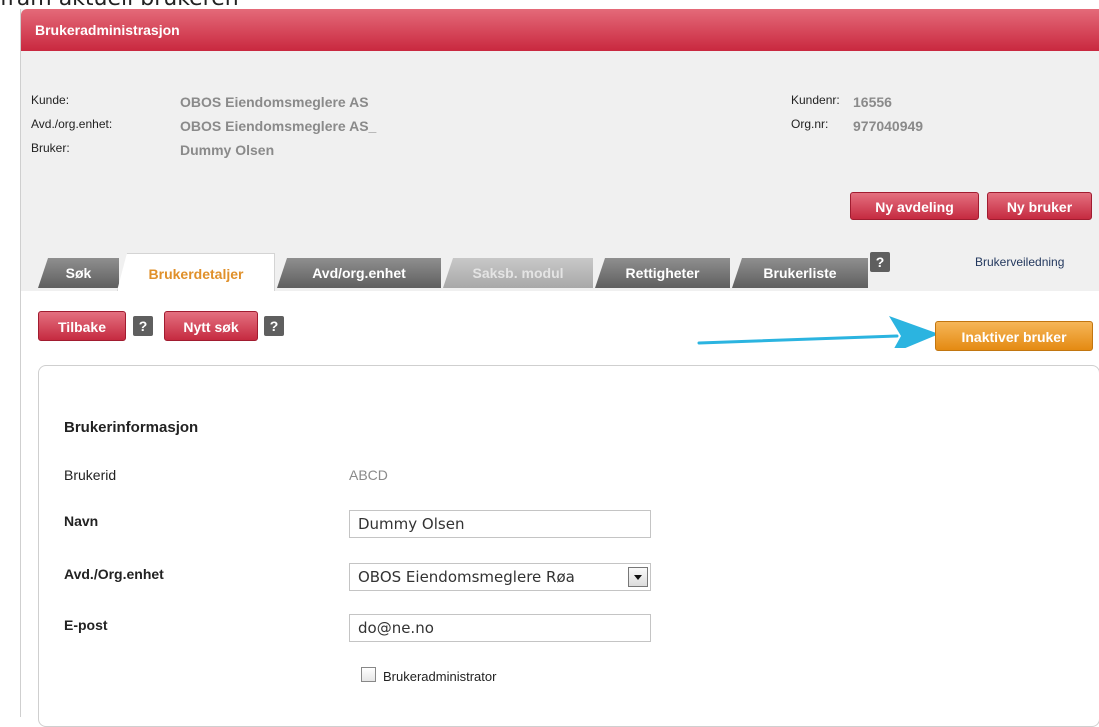 The width and height of the screenshot is (1099, 727). Describe the element at coordinates (82, 326) in the screenshot. I see `tilbake-button: Tilbake` at that location.